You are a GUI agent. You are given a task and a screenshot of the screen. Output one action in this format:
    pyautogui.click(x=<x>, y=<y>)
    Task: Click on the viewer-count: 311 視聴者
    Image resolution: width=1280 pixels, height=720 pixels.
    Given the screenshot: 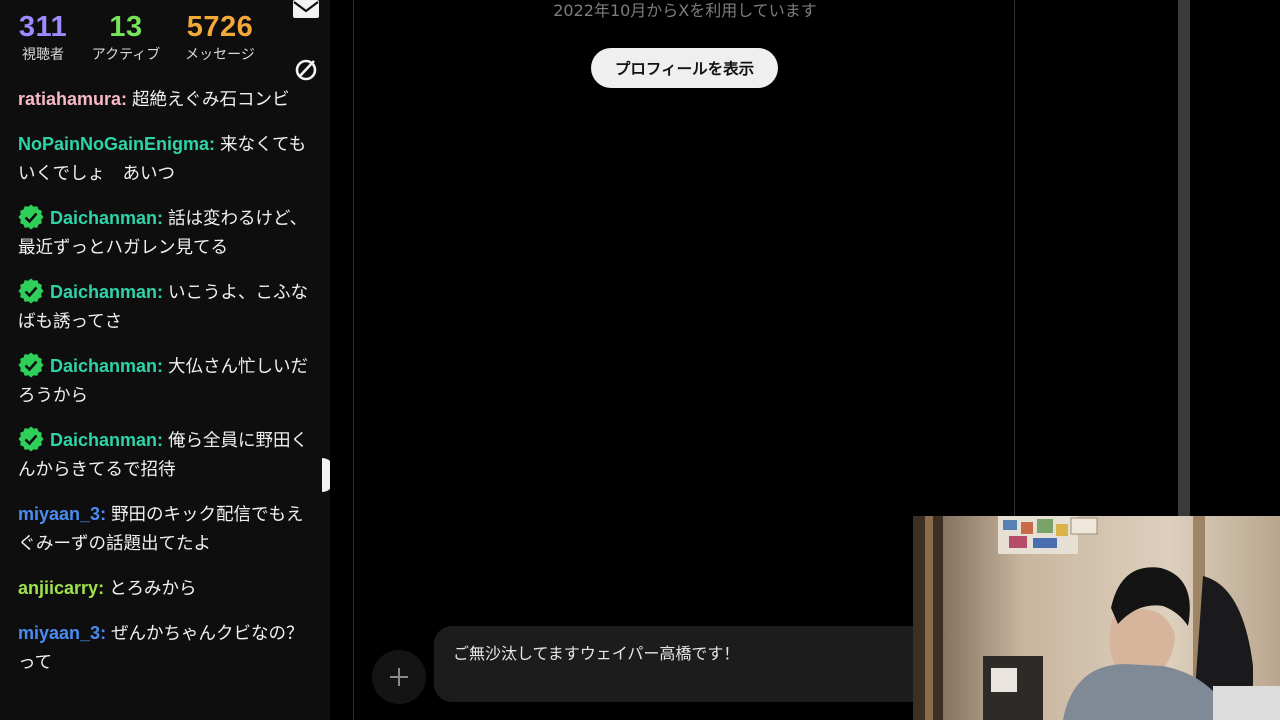 What is the action you would take?
    pyautogui.click(x=43, y=37)
    